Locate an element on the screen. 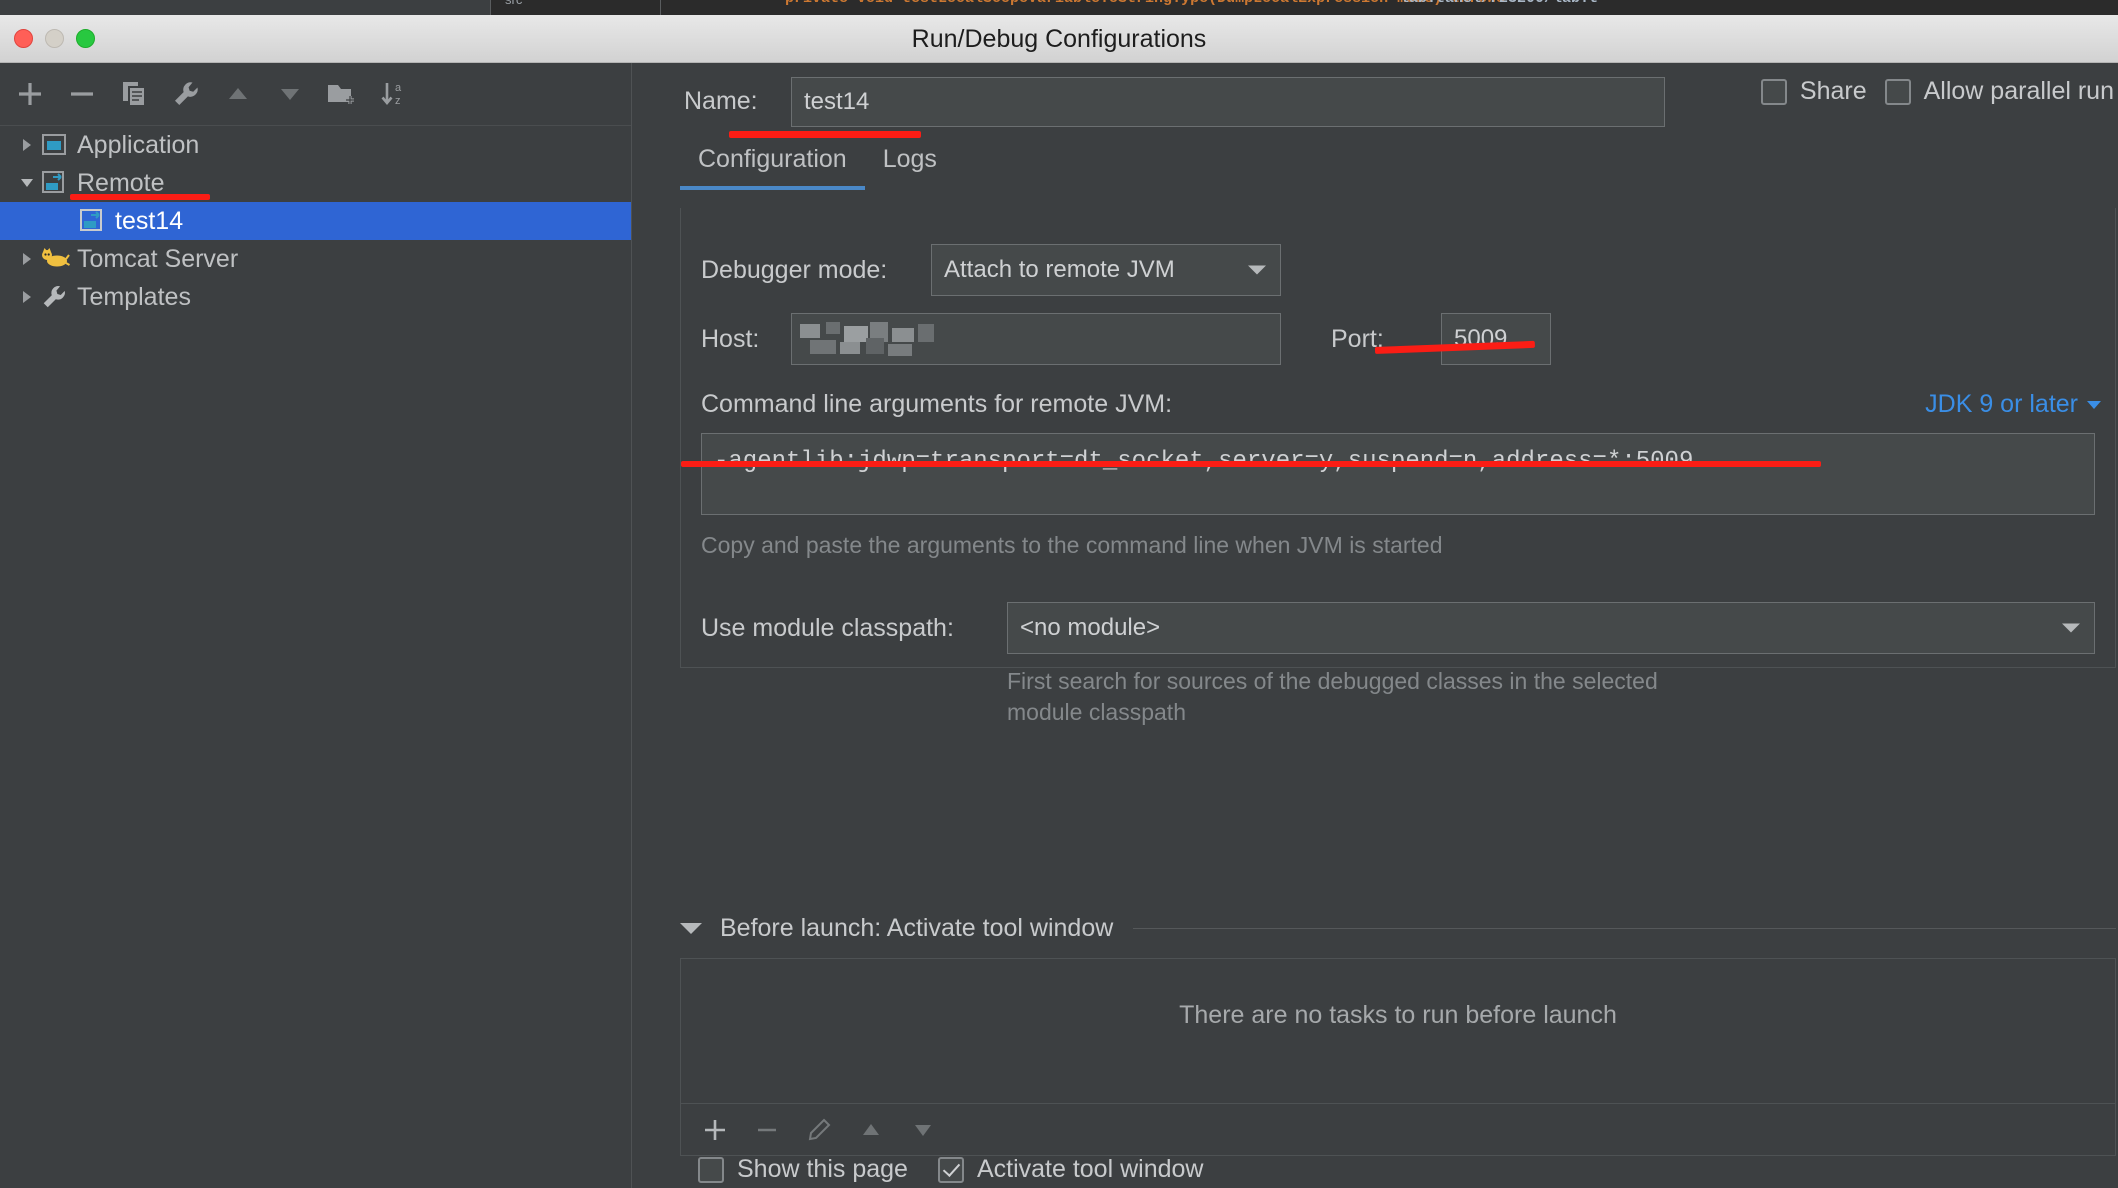 The image size is (2118, 1188). name-label: Name: is located at coordinates (721, 101).